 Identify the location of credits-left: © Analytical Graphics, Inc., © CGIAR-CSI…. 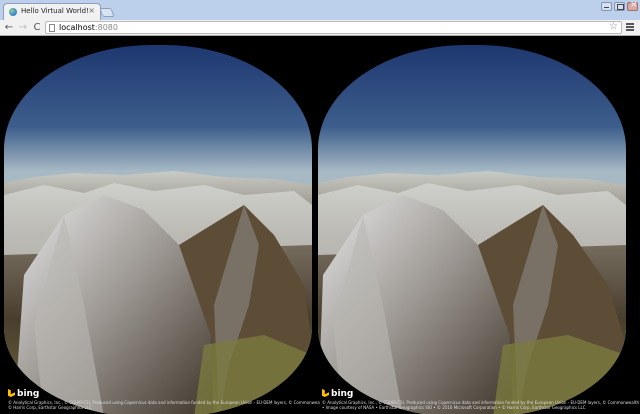
(164, 405).